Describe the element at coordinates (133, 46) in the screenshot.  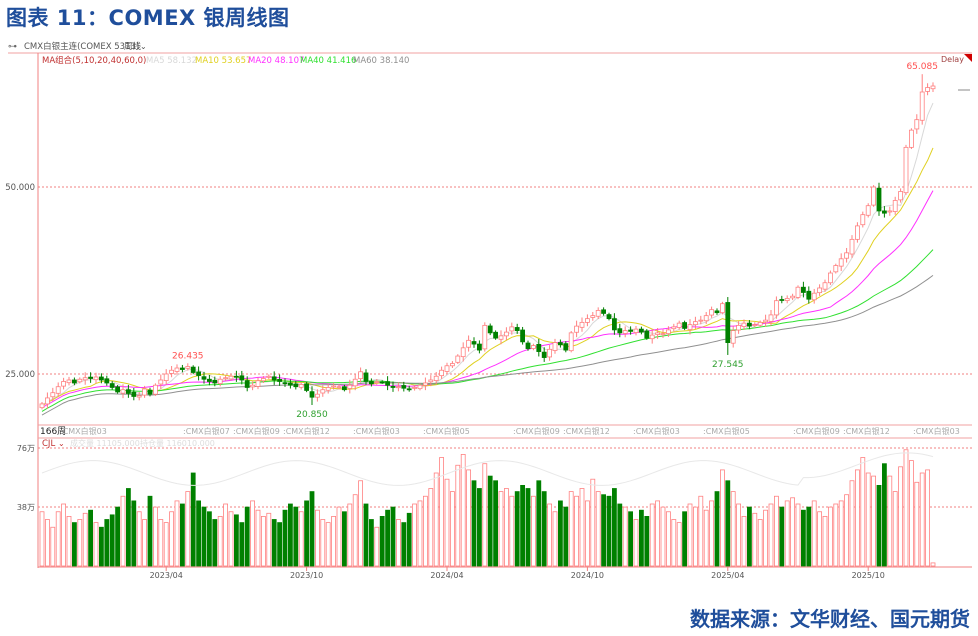
I see `period-selector: 周线` at that location.